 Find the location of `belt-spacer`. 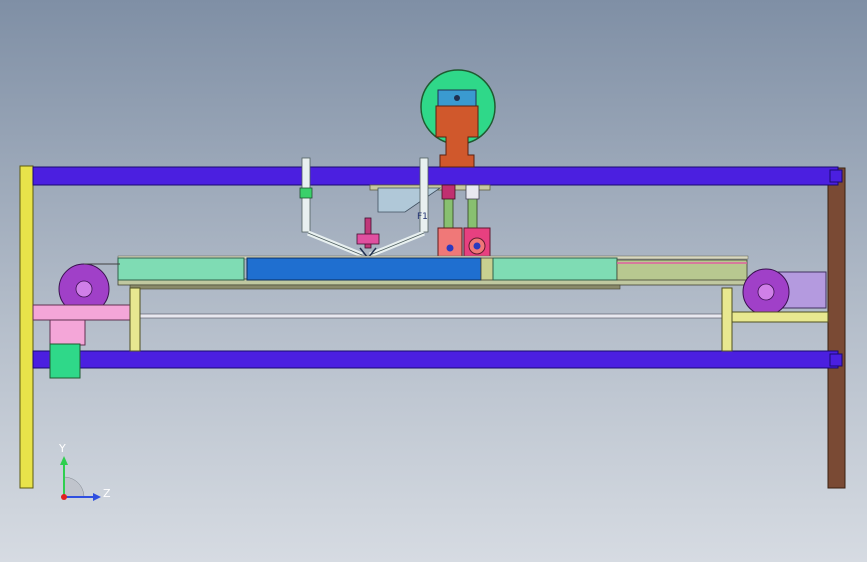

belt-spacer is located at coordinates (487, 269).